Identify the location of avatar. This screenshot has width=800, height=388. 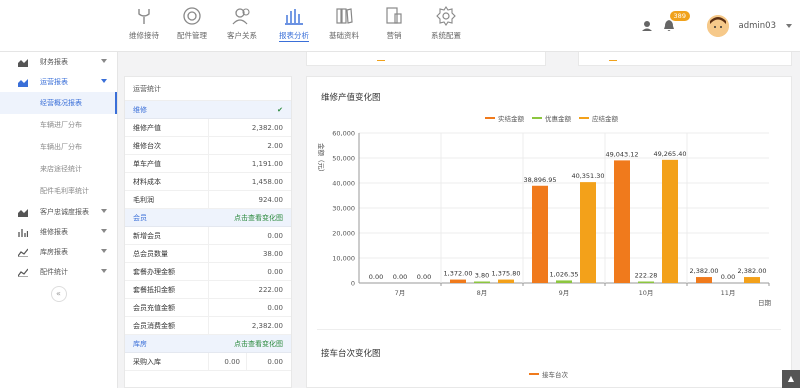
(717, 26).